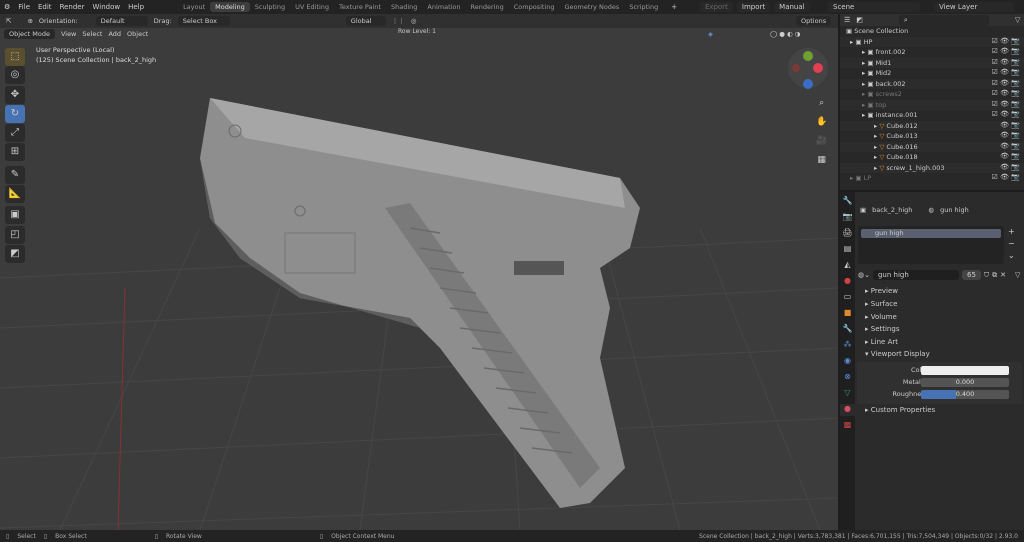  What do you see at coordinates (847, 20) in the screenshot?
I see `display-mode-icon: ☰` at bounding box center [847, 20].